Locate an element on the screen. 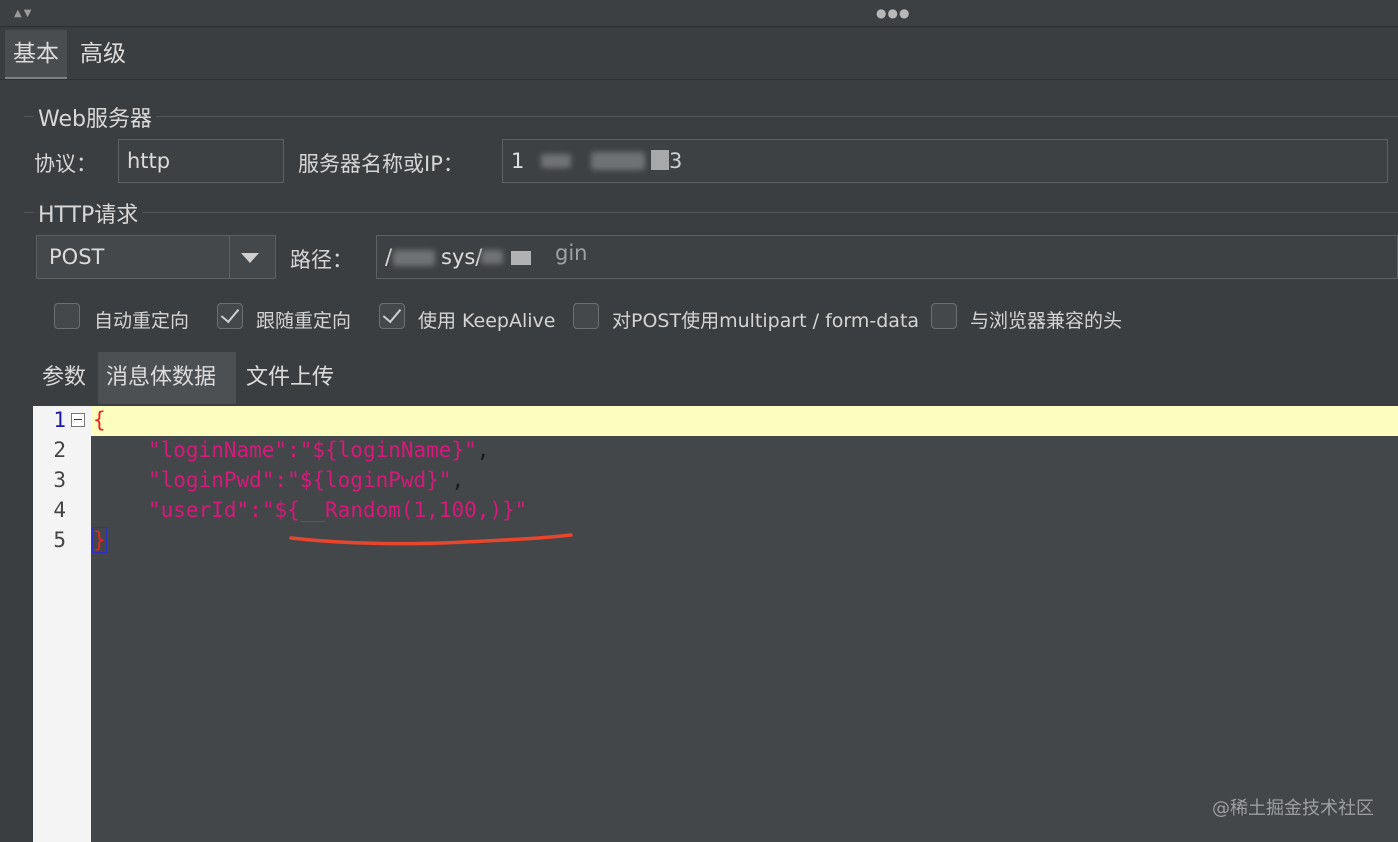  checkbox-label: 使用 KeepAlive is located at coordinates (487, 321).